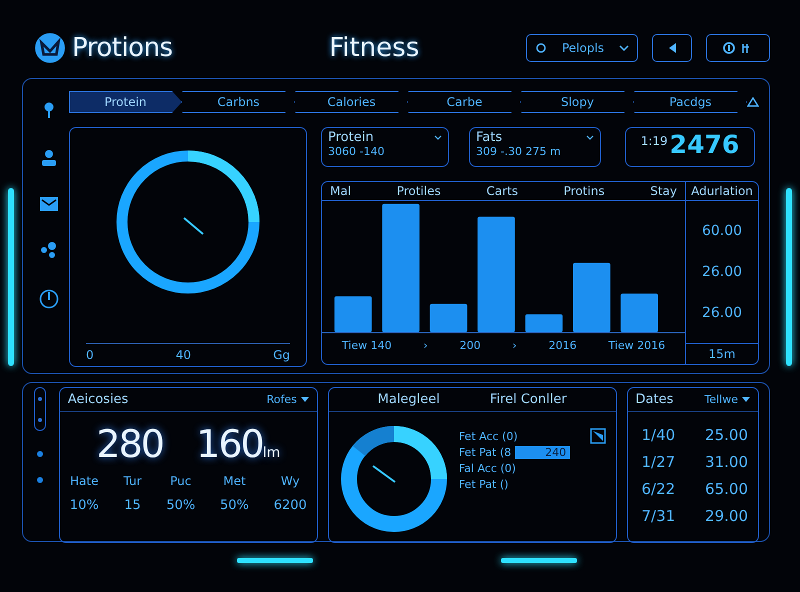  What do you see at coordinates (722, 191) in the screenshot?
I see `column-header: Adurlation` at bounding box center [722, 191].